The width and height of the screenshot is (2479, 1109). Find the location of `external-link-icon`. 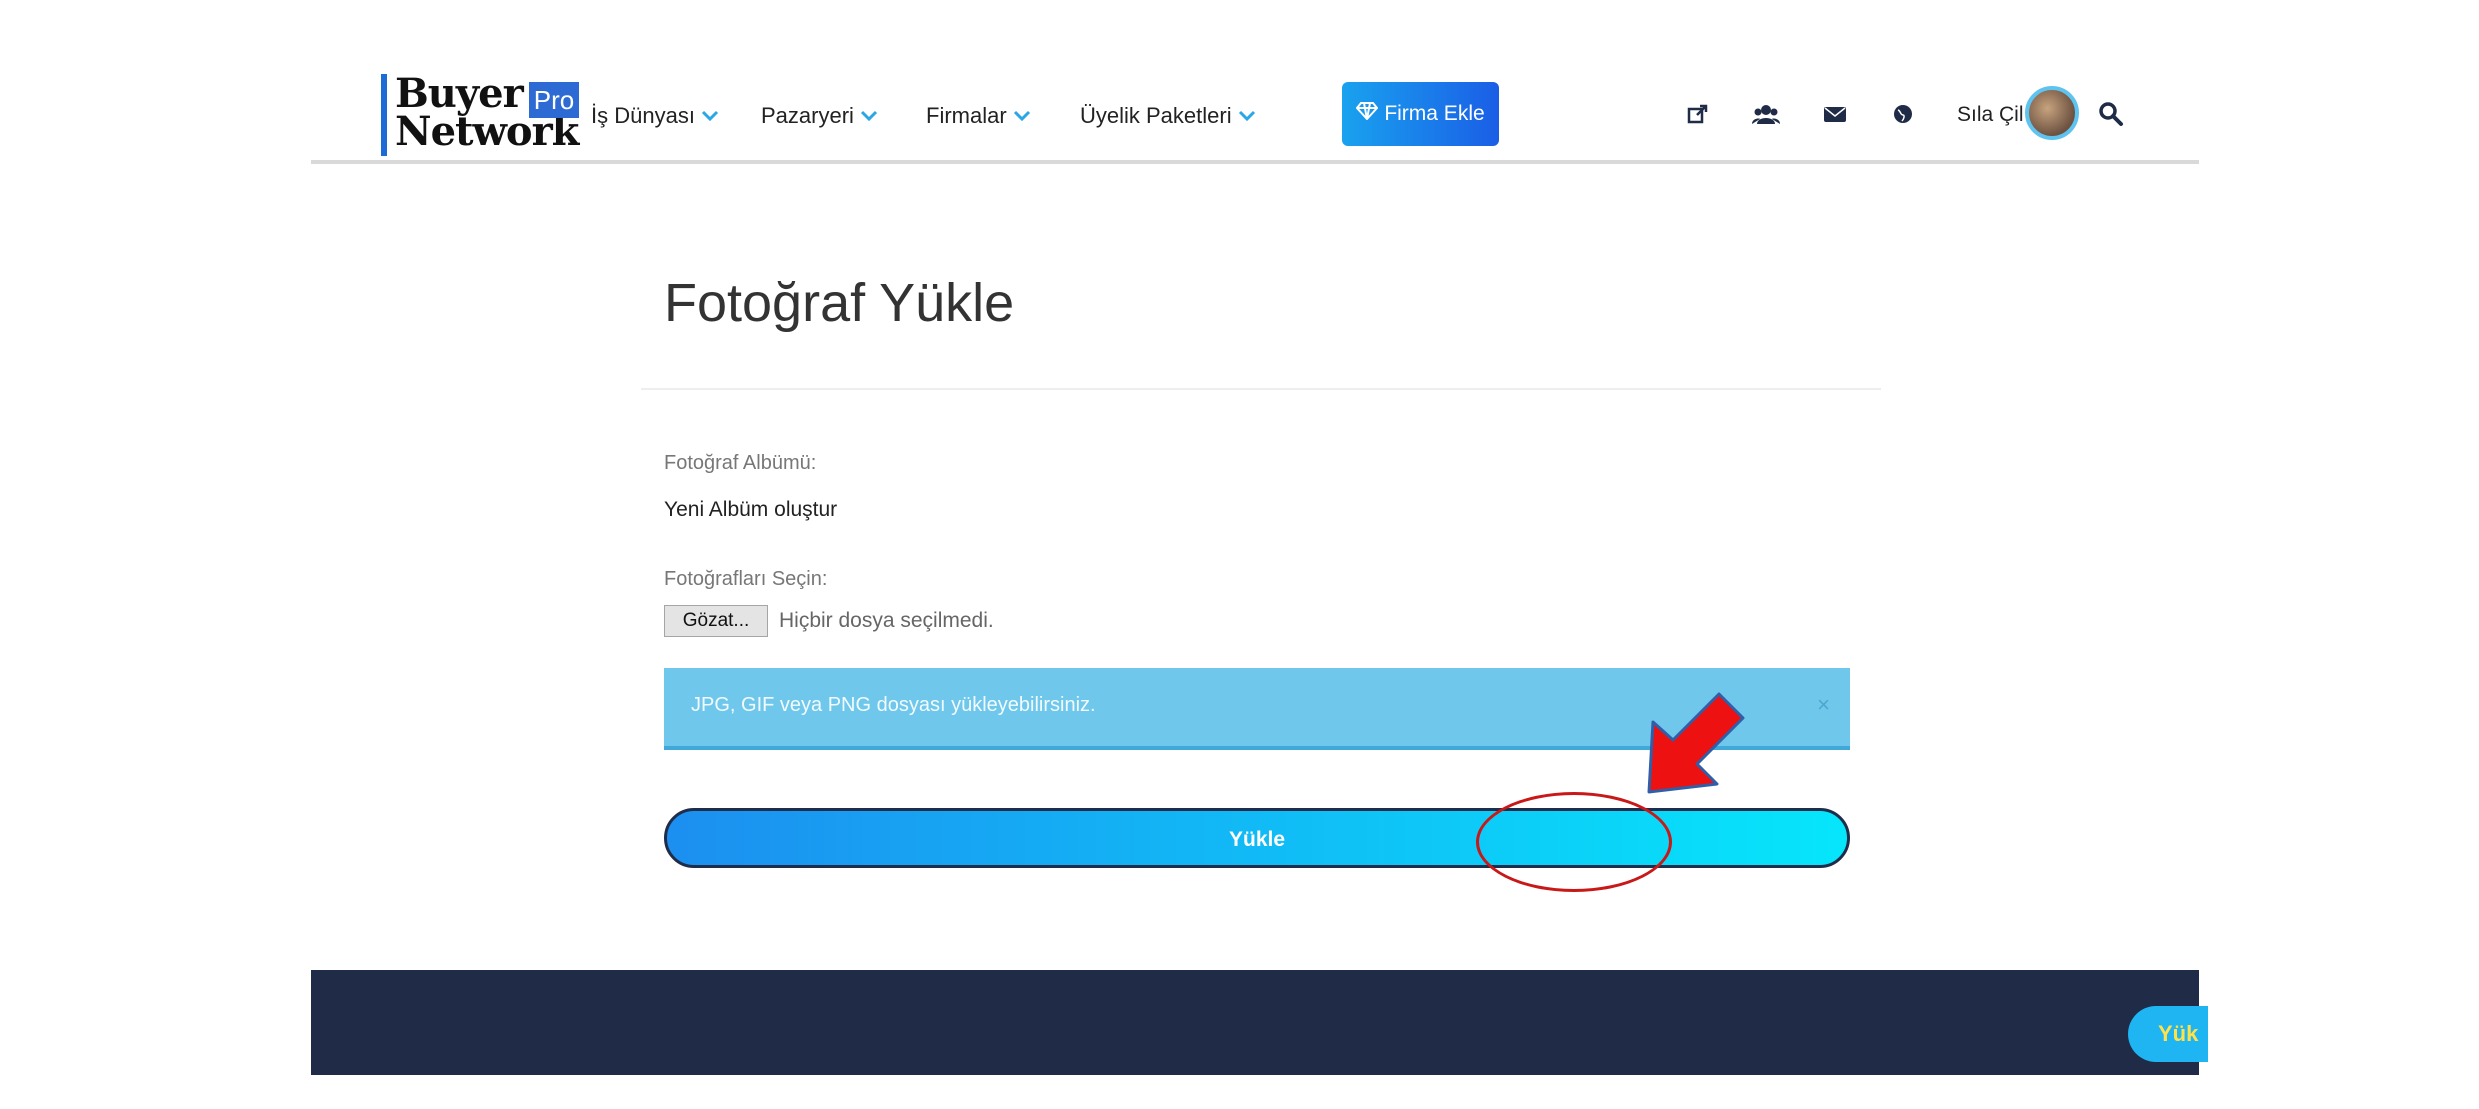

external-link-icon is located at coordinates (1698, 114).